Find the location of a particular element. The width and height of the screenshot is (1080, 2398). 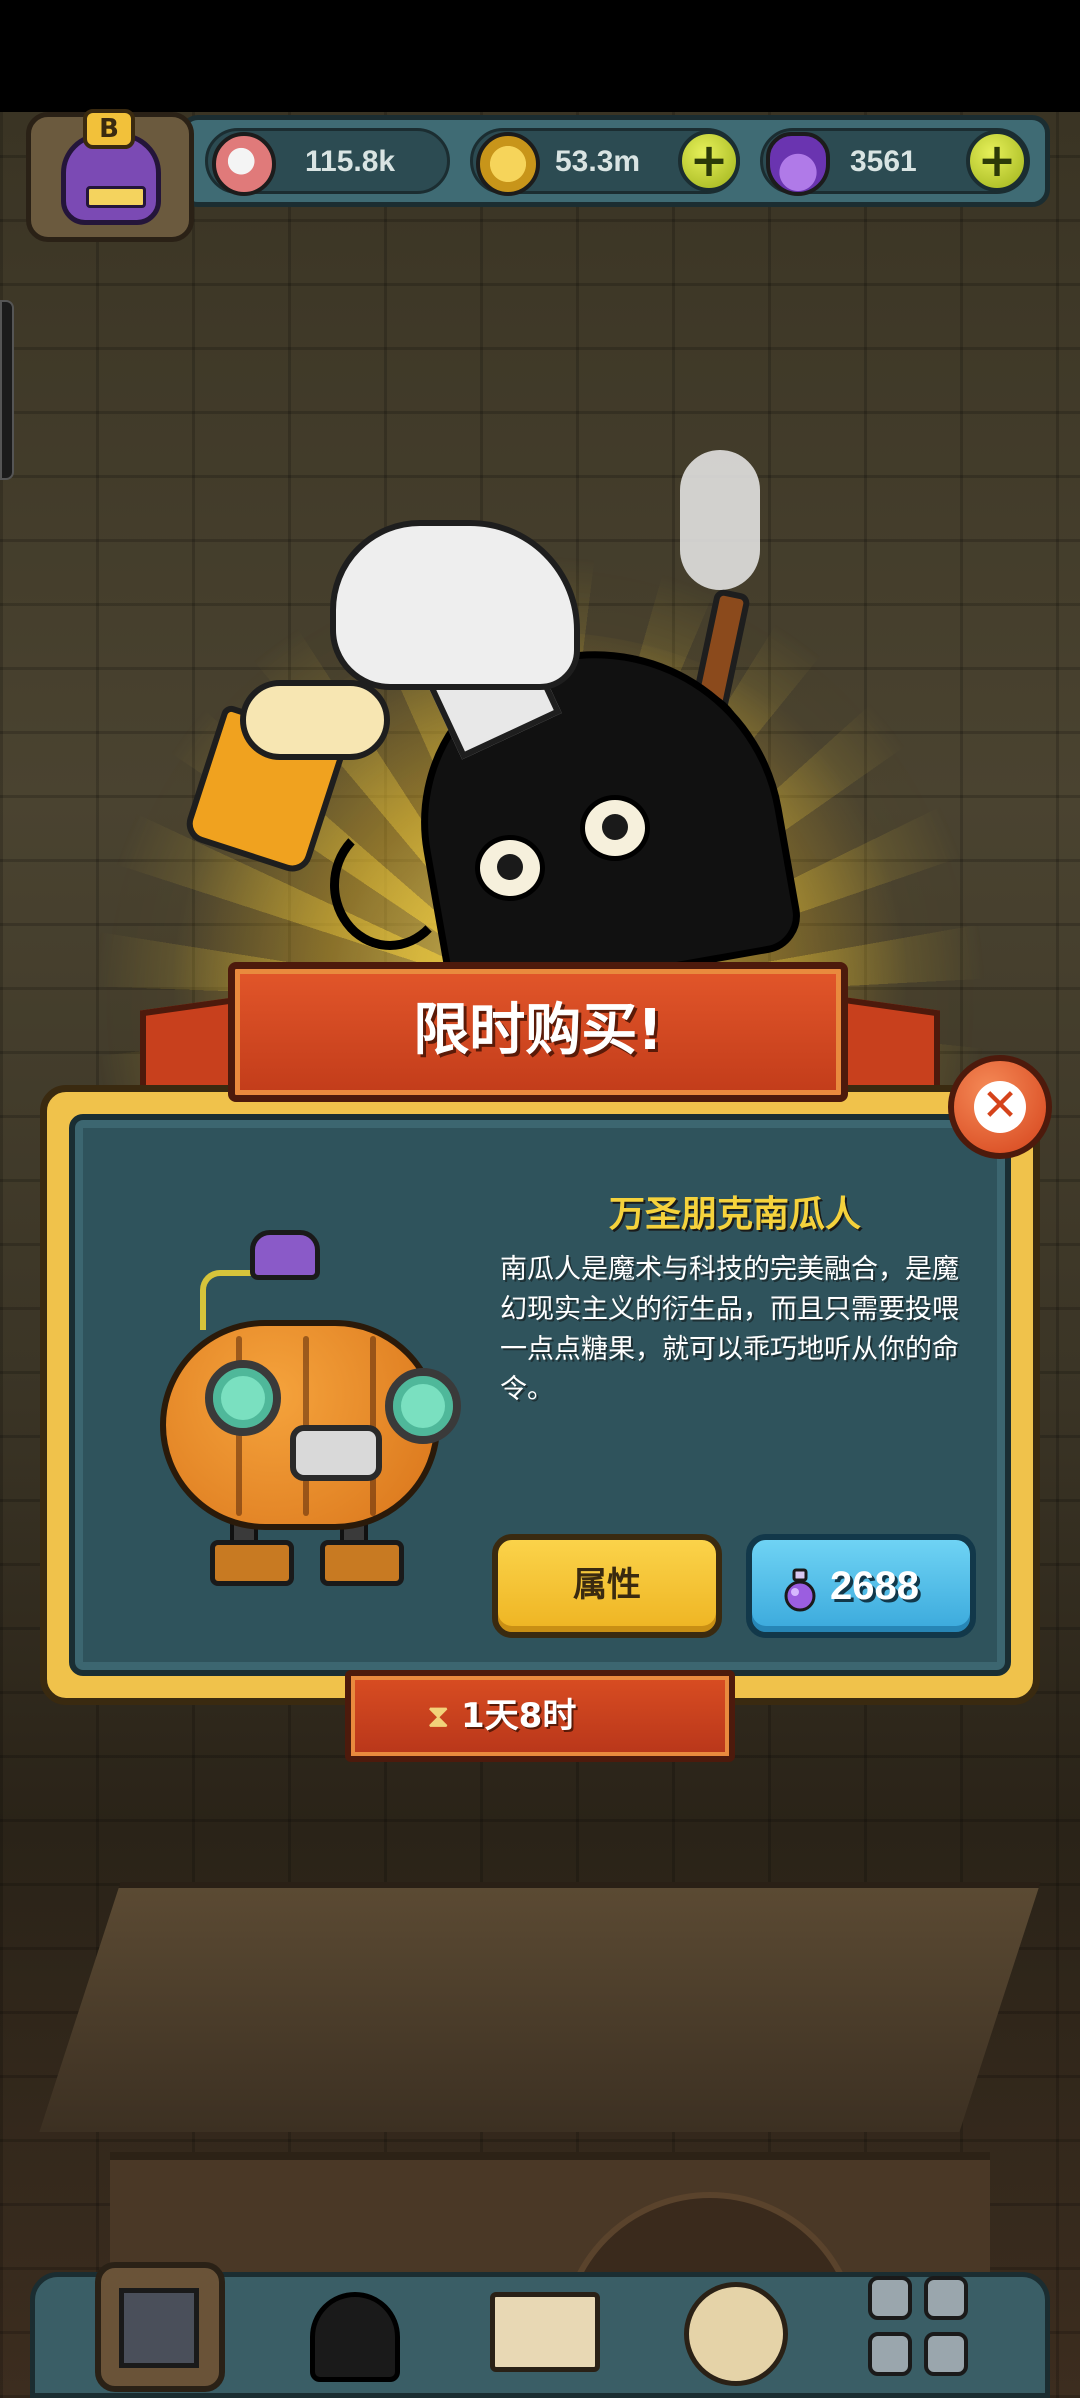

shop-nav-button is located at coordinates (160, 2327).